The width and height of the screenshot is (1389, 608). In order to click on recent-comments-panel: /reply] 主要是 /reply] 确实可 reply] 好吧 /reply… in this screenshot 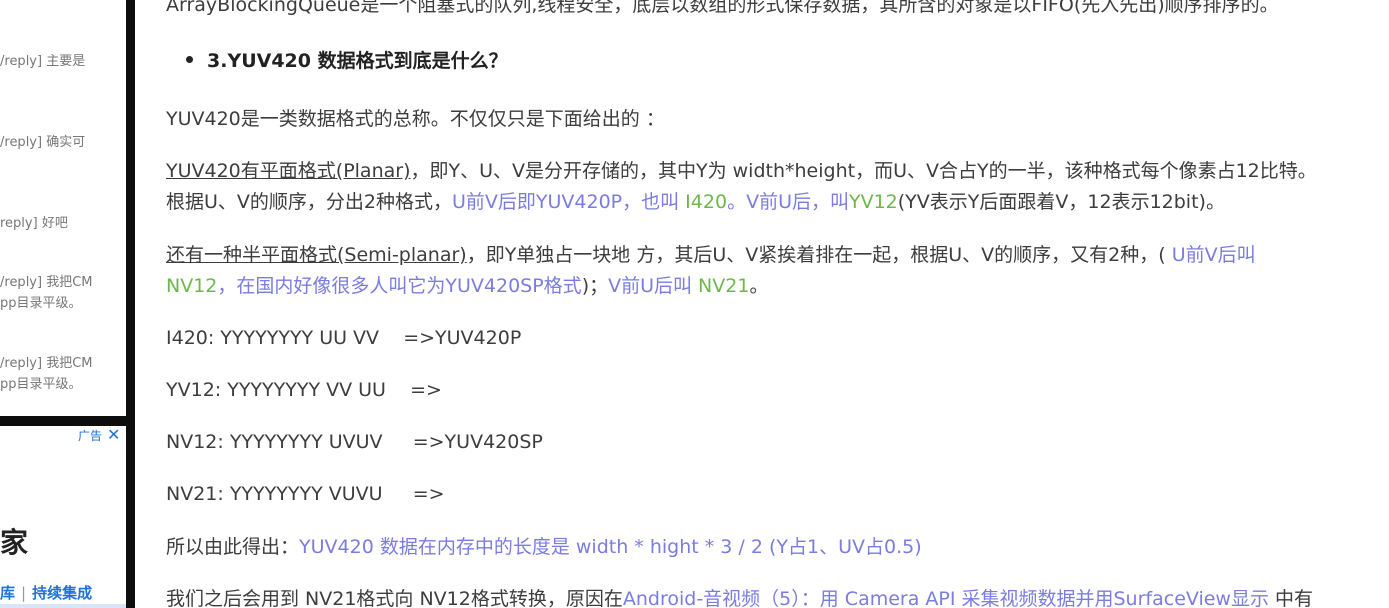, I will do `click(63, 208)`.